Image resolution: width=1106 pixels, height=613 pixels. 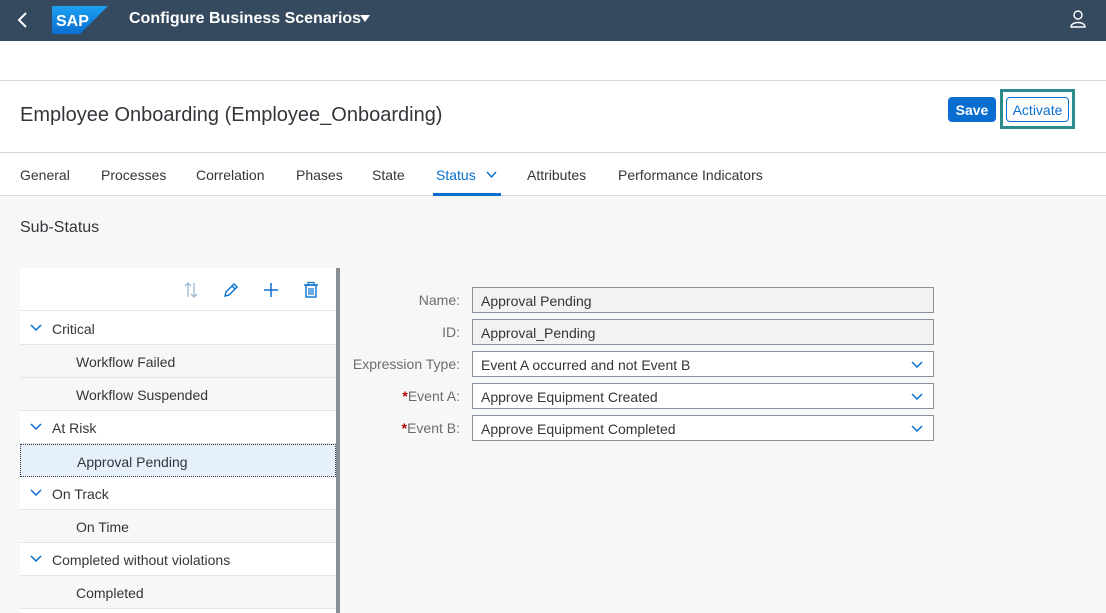 I want to click on name-value: Approval Pending, so click(x=536, y=301).